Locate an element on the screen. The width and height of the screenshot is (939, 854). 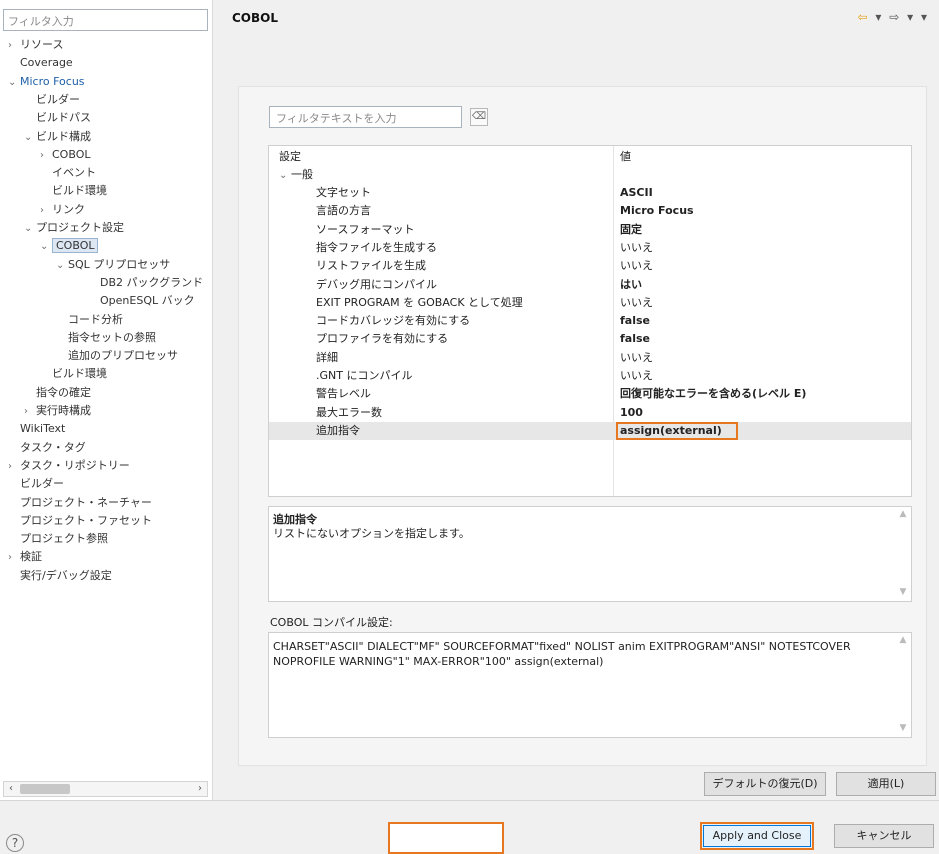
cancel-button: キャンセル is located at coordinates (884, 836).